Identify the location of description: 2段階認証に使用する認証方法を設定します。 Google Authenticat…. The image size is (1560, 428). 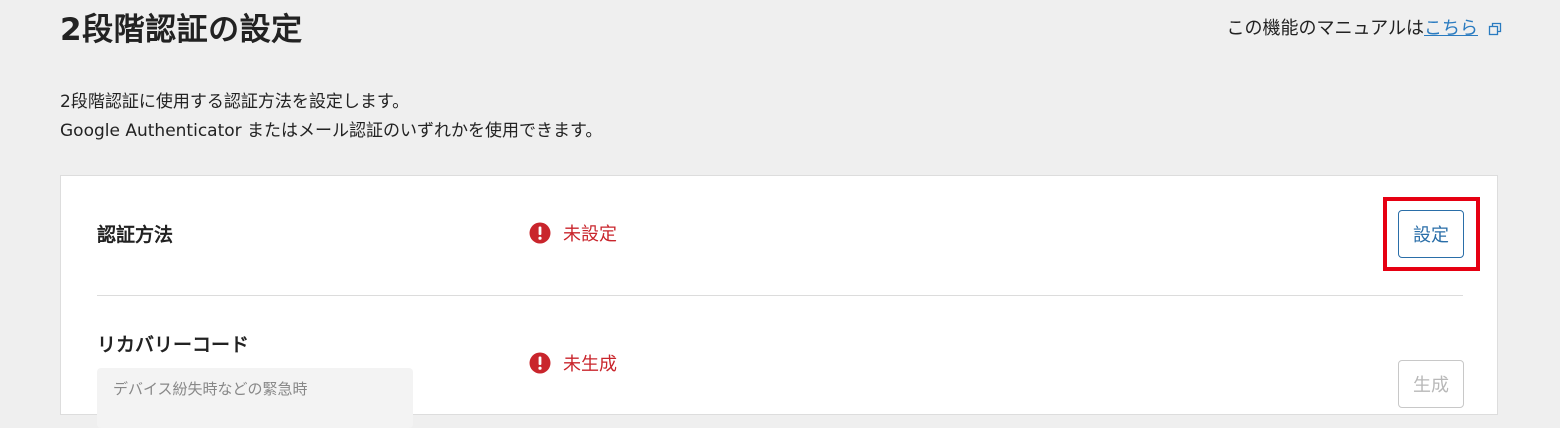
(331, 117).